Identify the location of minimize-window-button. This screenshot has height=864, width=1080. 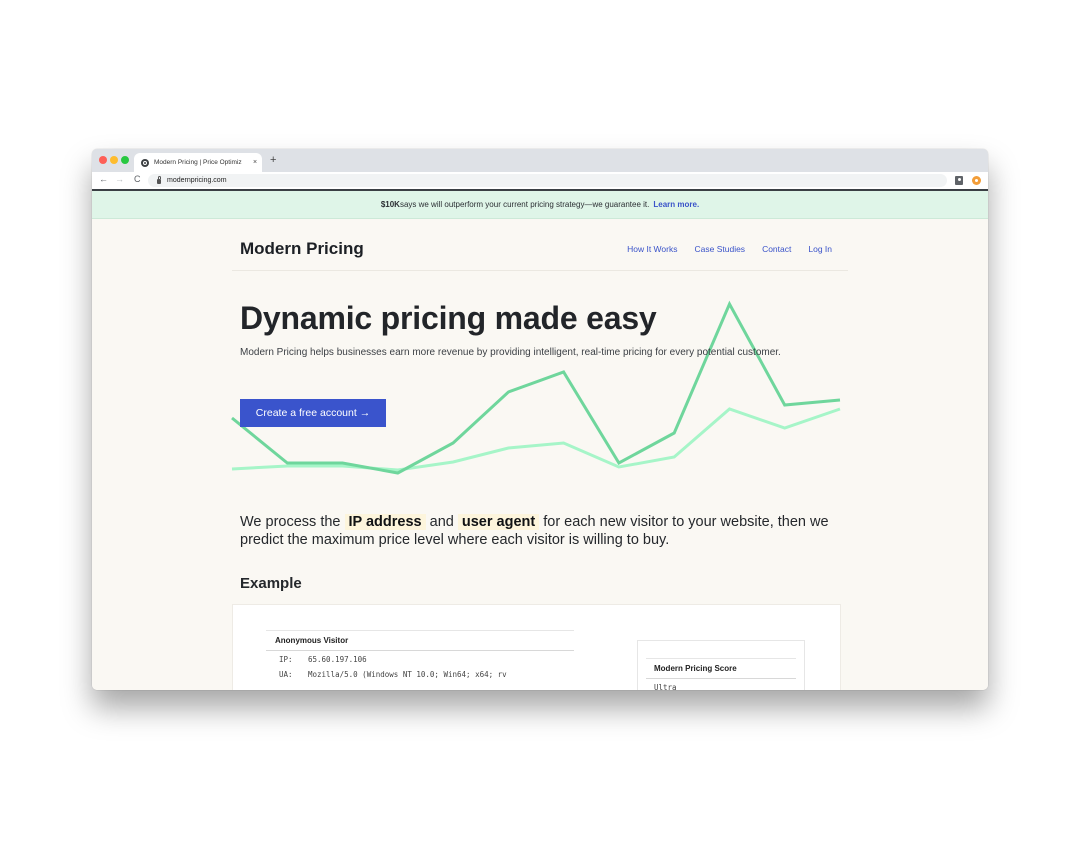
(114, 160).